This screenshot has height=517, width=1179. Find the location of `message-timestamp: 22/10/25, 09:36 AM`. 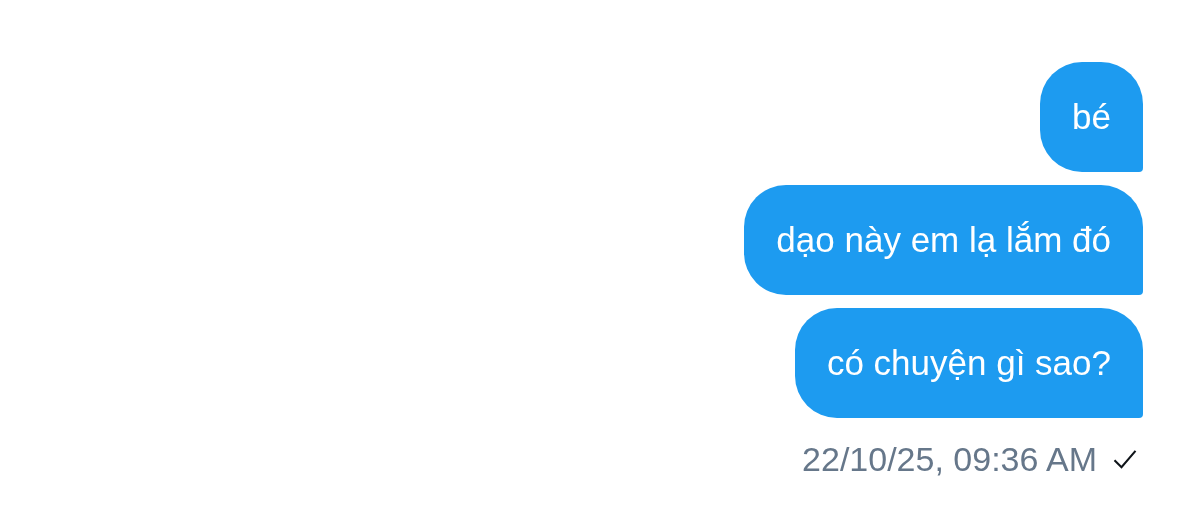

message-timestamp: 22/10/25, 09:36 AM is located at coordinates (949, 459).